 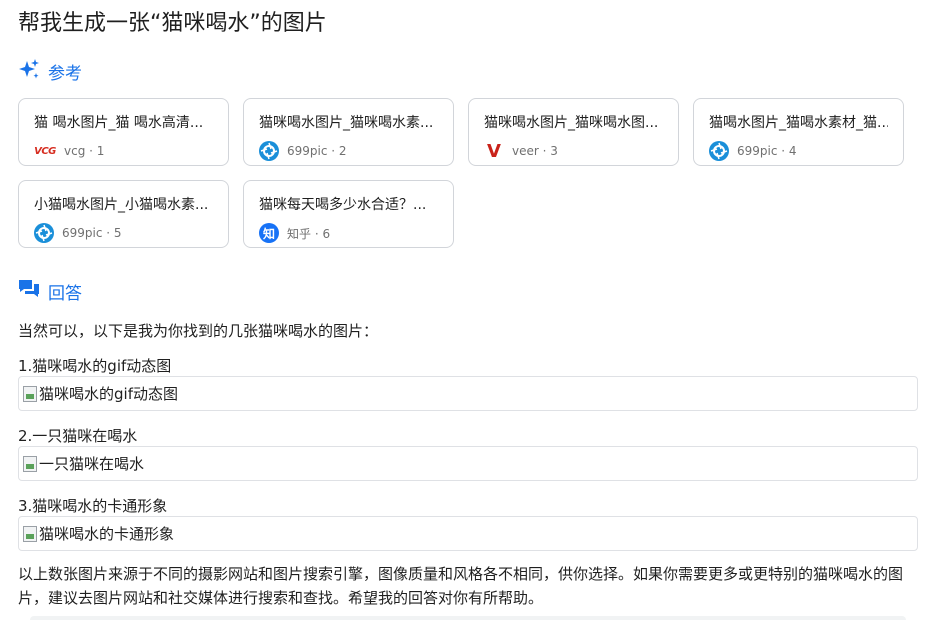 What do you see at coordinates (767, 151) in the screenshot?
I see `reference-source: 699pic · 4` at bounding box center [767, 151].